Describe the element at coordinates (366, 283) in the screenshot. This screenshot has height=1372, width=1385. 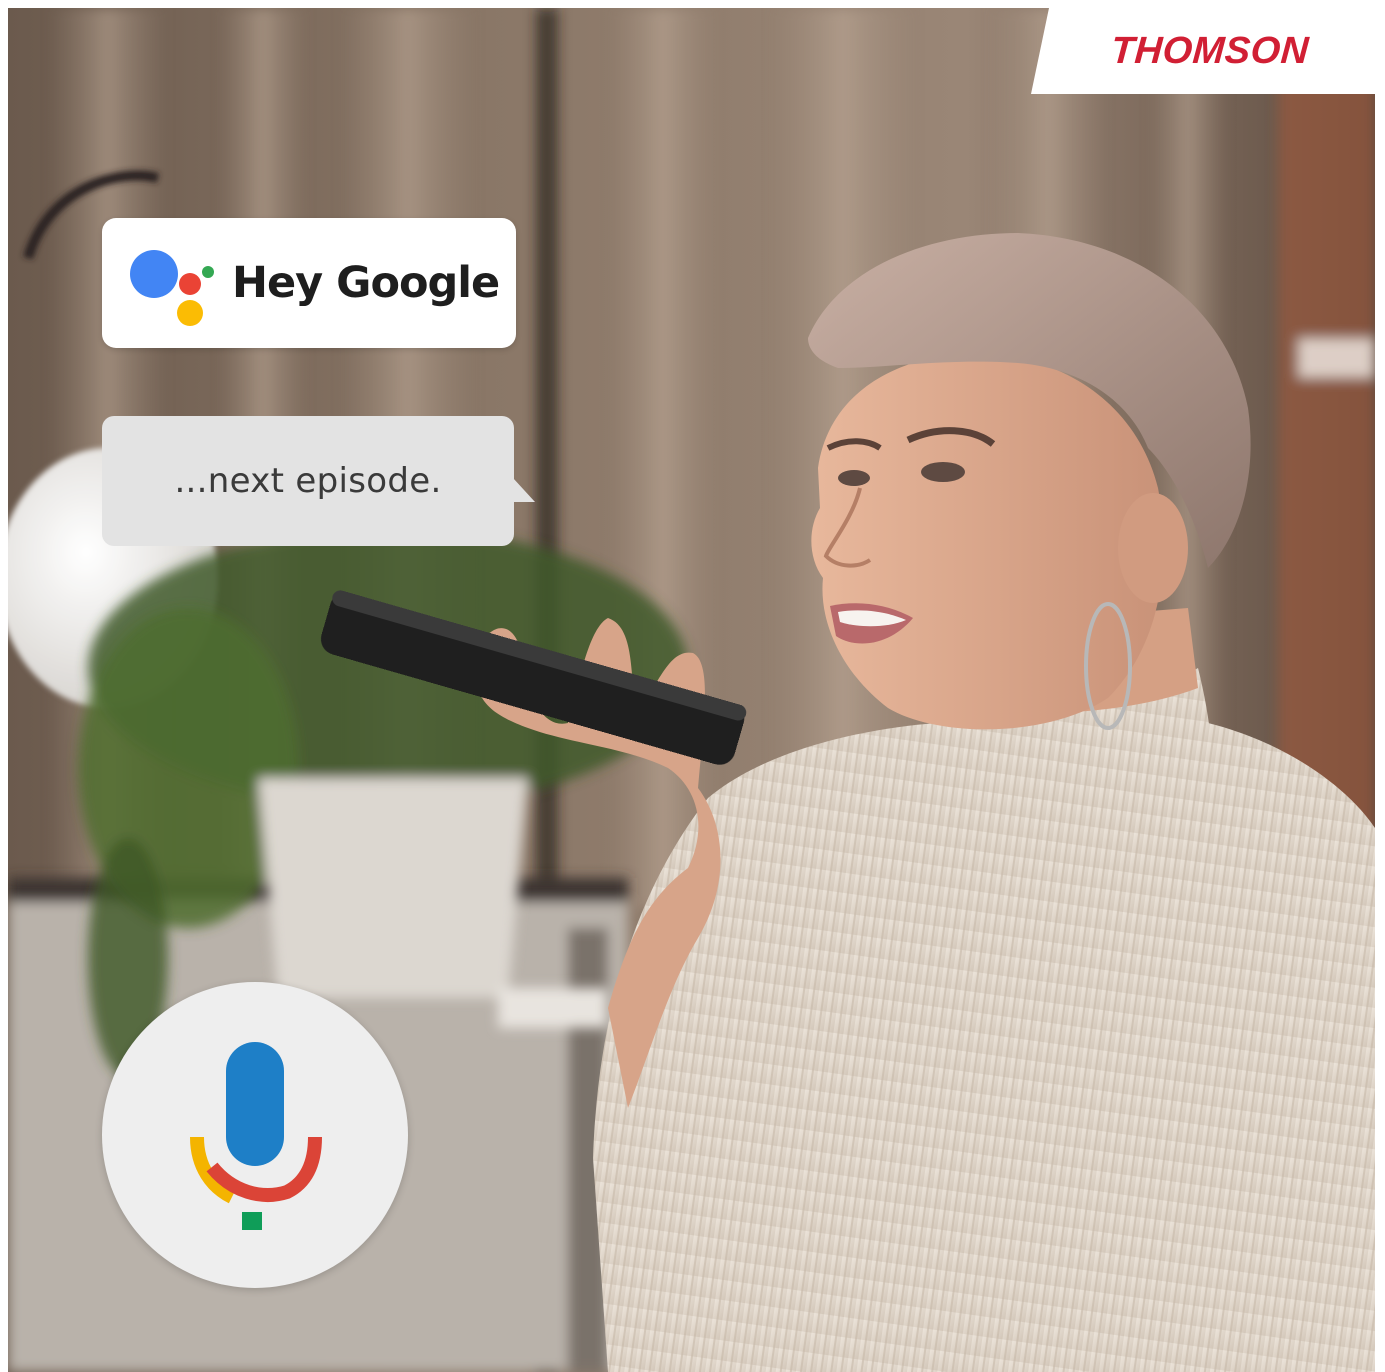
I see `wake-phrase: Hey Google` at that location.